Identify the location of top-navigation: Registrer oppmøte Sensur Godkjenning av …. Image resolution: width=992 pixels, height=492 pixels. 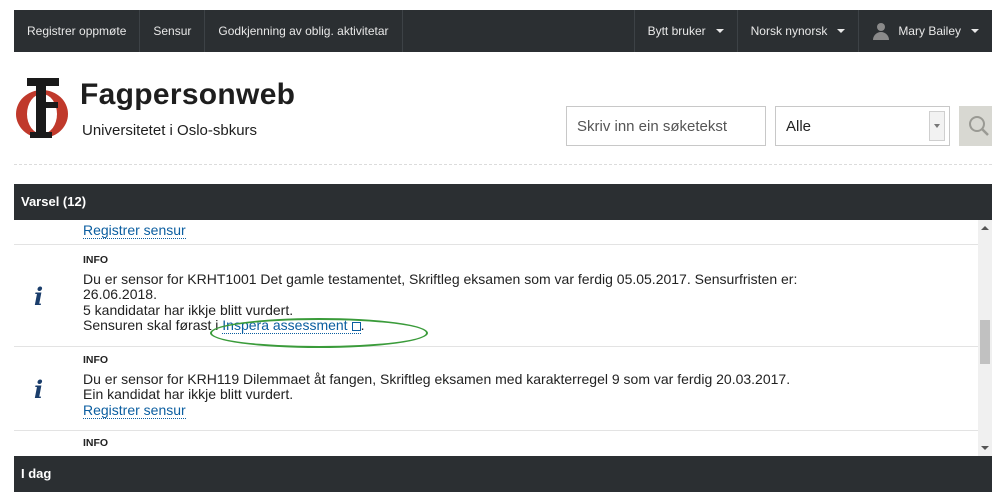
(503, 31).